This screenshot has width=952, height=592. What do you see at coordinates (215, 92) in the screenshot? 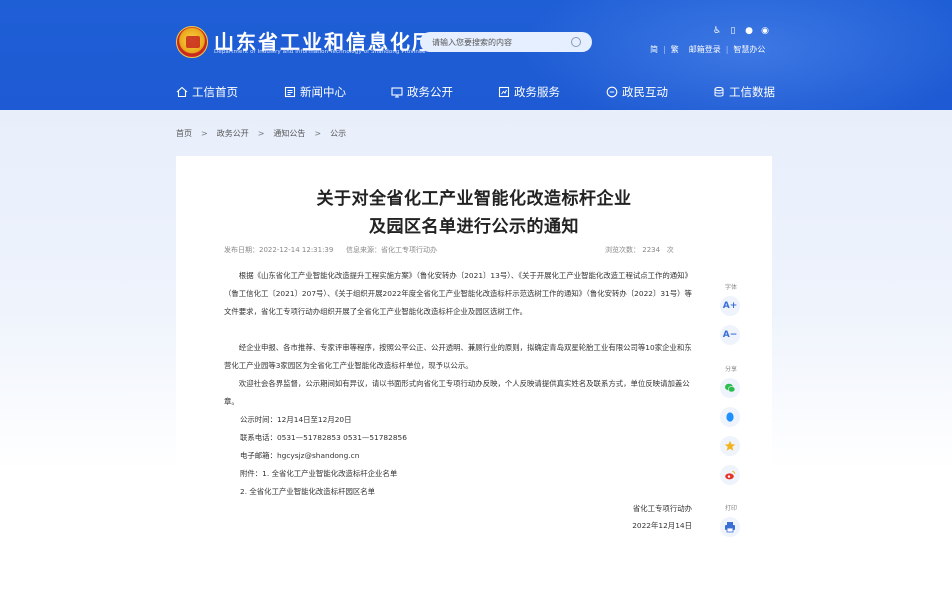
I see `nav-label: 工信首页` at bounding box center [215, 92].